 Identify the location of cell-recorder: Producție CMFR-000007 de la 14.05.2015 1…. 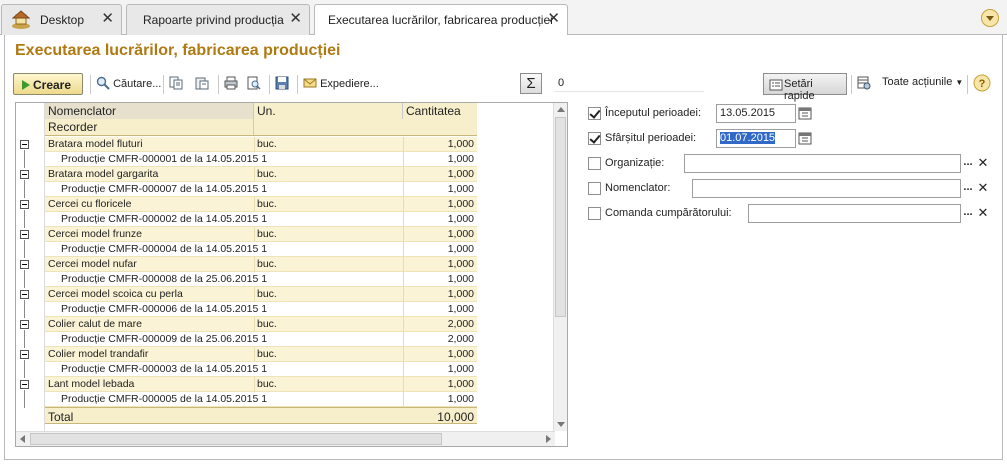
(164, 189).